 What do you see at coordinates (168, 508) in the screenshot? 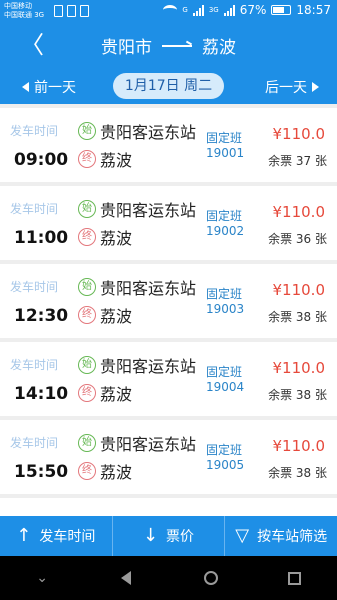
I see `partial-row` at bounding box center [168, 508].